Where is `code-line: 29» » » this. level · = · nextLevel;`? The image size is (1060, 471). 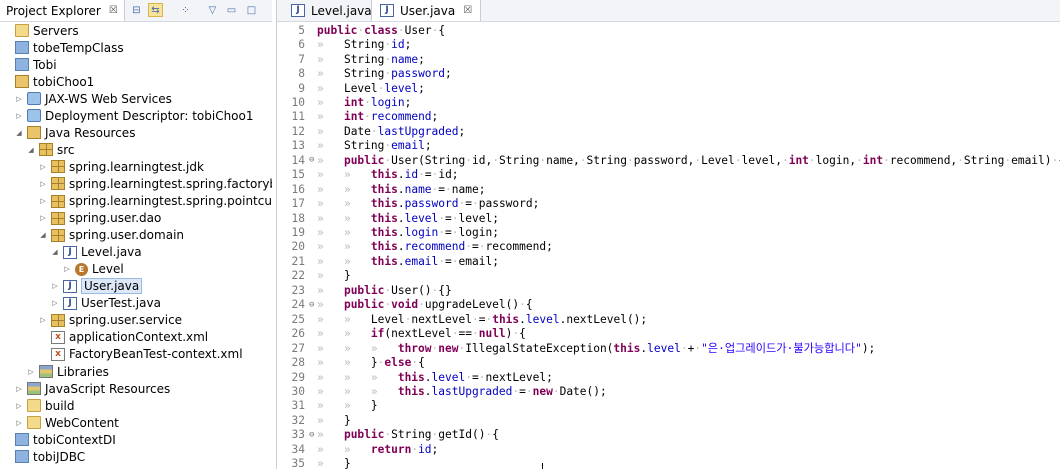
code-line: 29» » » this. level · = · nextLevel; is located at coordinates (415, 377).